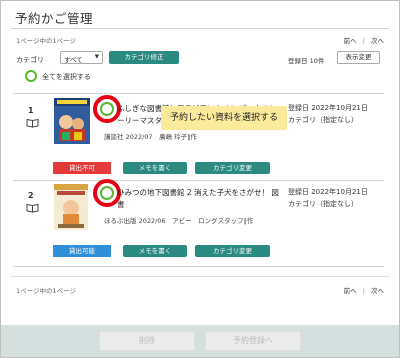 This screenshot has width=400, height=358. What do you see at coordinates (150, 137) in the screenshot?
I see `book-meta: 講談社 2022/07 廣嶋 玲子∥作` at bounding box center [150, 137].